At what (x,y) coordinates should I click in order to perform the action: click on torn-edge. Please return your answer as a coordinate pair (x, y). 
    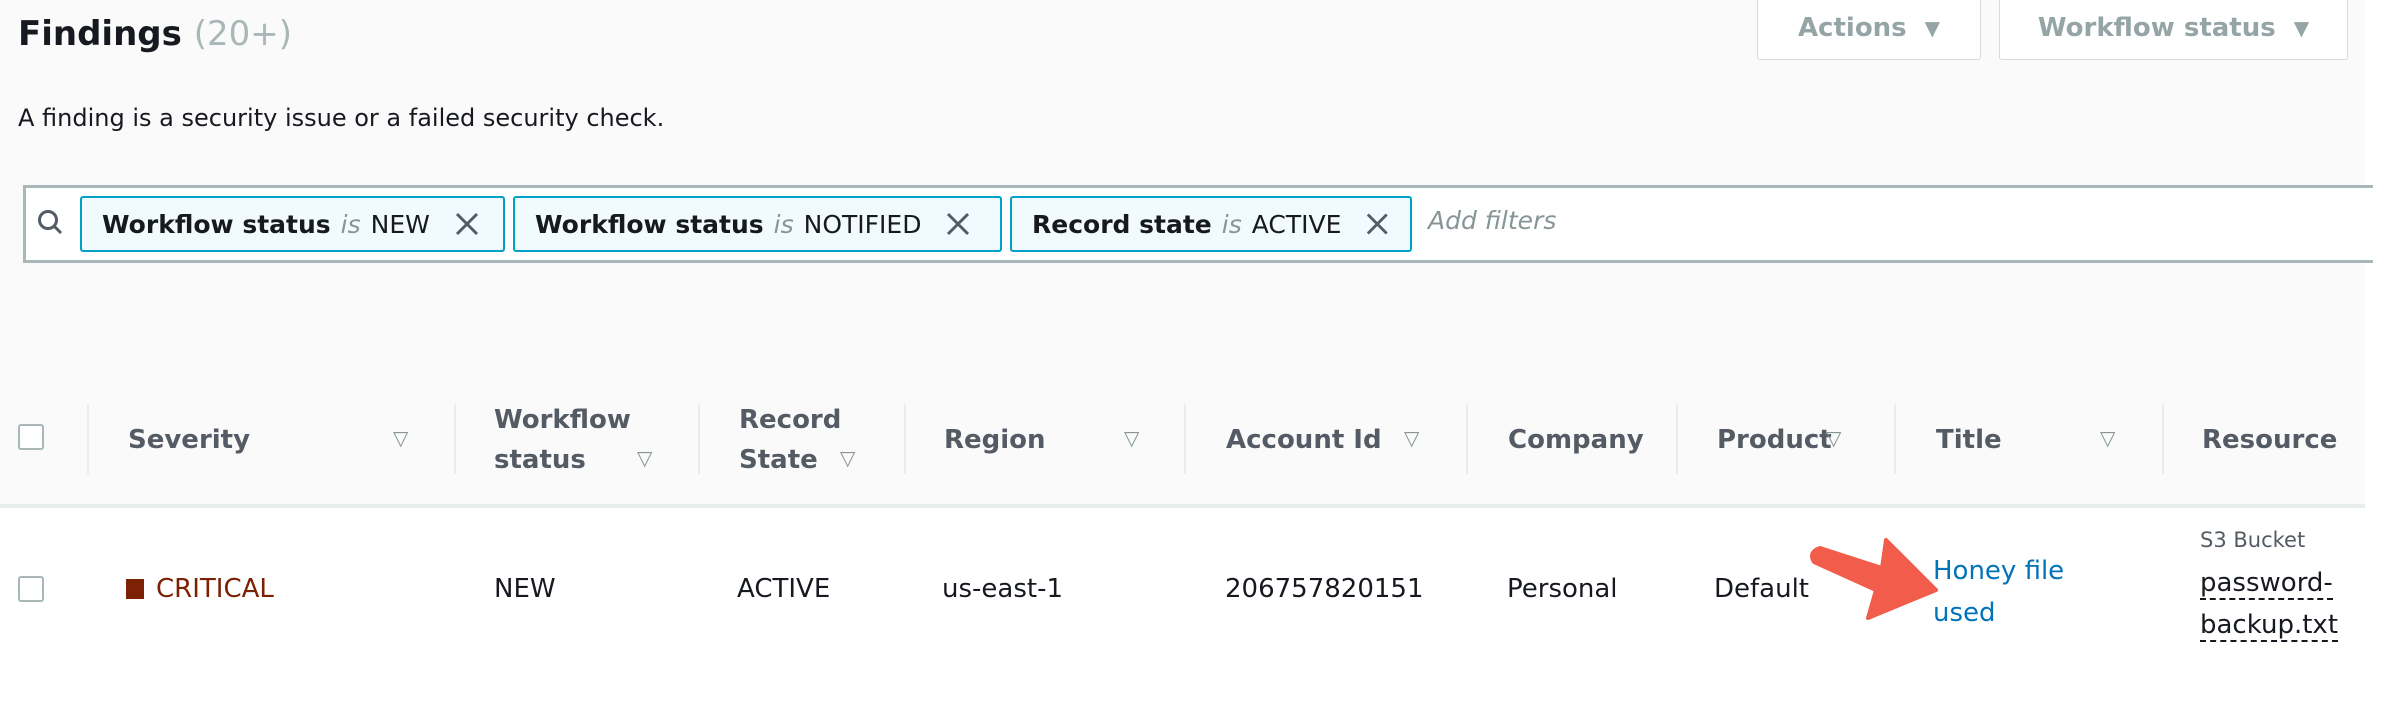
    Looking at the image, I should click on (2383, 352).